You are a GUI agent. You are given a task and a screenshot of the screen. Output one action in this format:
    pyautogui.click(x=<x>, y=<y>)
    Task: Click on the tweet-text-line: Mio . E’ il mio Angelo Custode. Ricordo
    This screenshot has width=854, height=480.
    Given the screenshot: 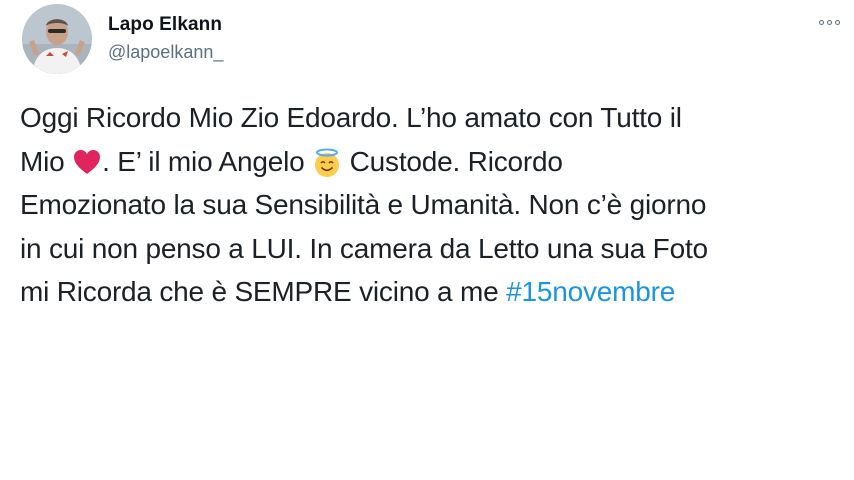 What is the action you would take?
    pyautogui.click(x=435, y=162)
    